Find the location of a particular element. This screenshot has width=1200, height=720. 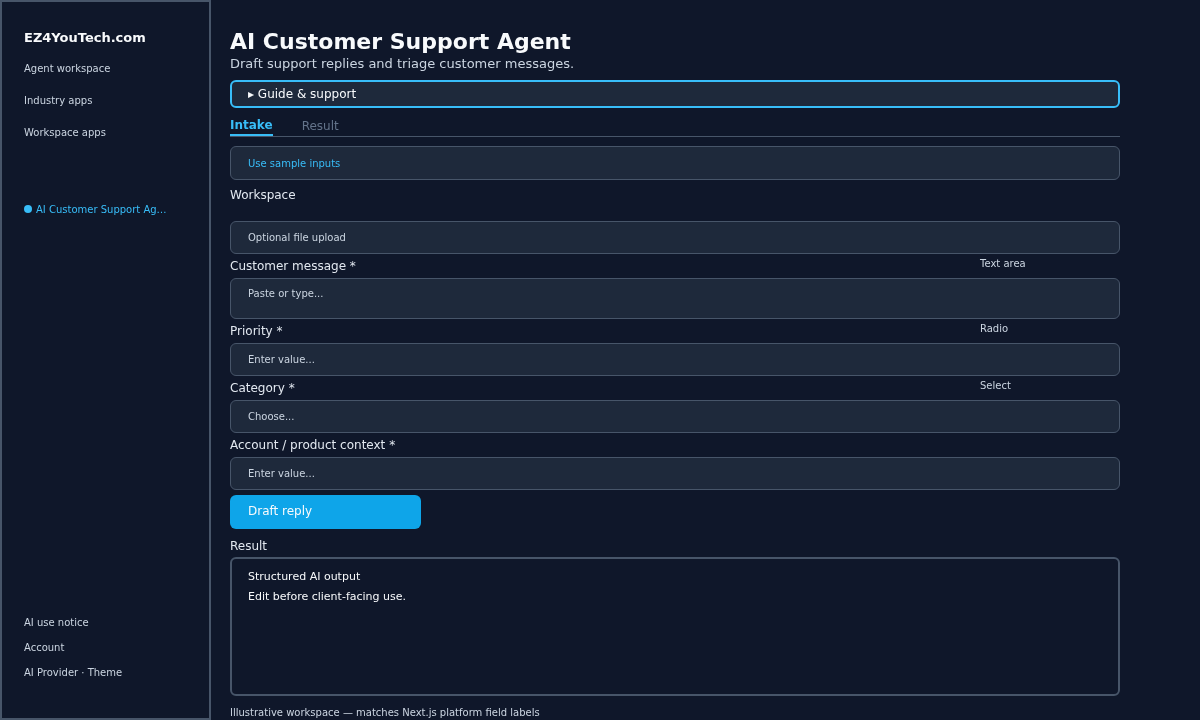

field-type-hint: Text area is located at coordinates (1003, 264).